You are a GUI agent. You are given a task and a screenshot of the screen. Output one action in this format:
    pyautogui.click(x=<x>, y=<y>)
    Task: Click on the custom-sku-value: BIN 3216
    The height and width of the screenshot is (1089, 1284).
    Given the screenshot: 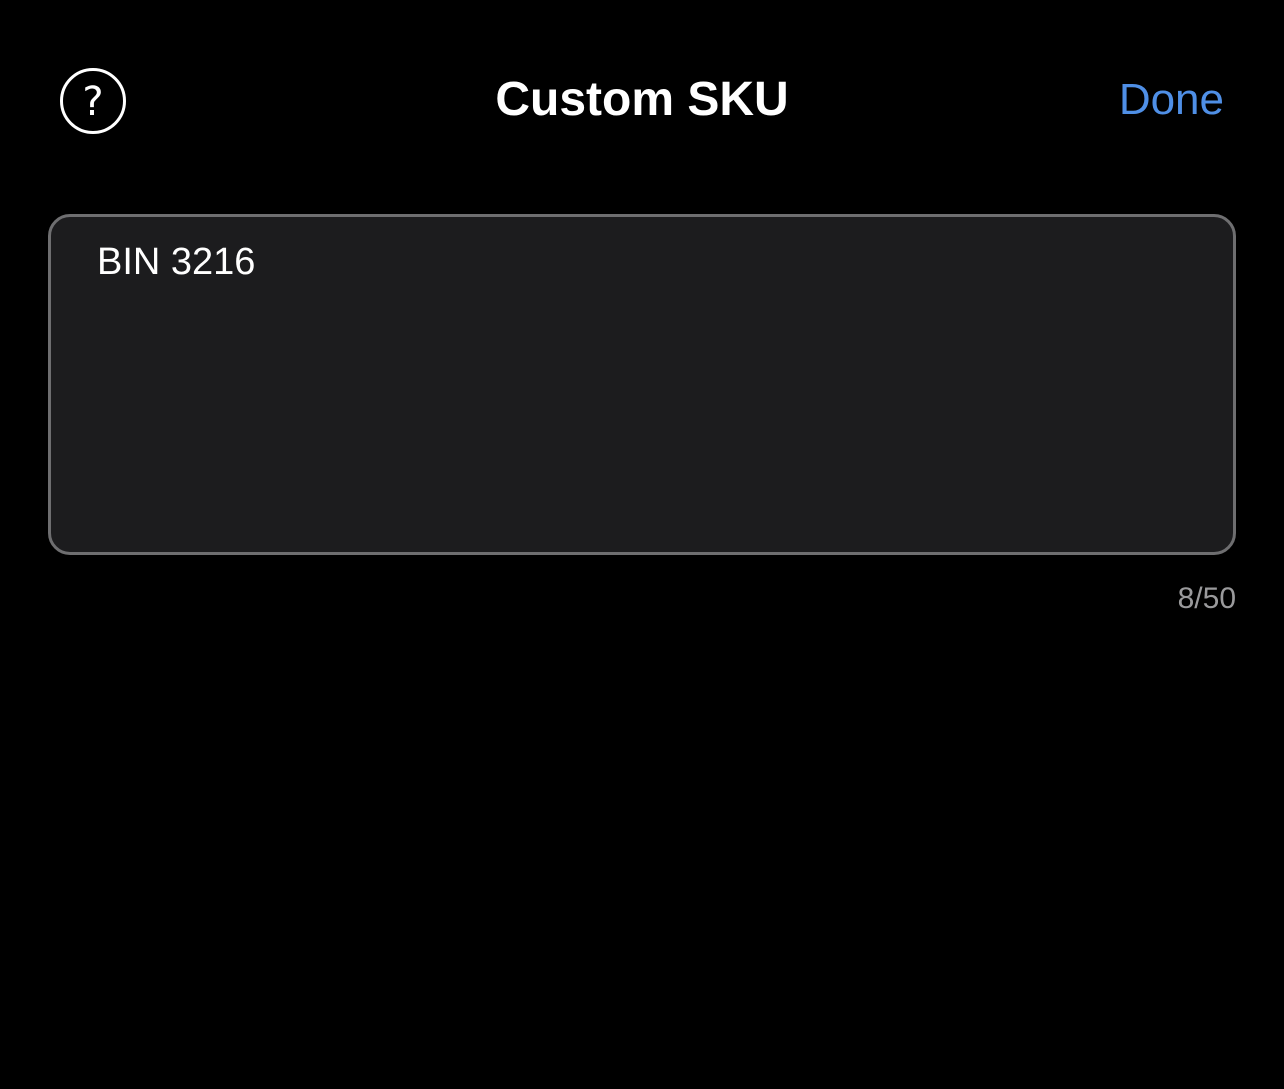 What is the action you would take?
    pyautogui.click(x=642, y=262)
    